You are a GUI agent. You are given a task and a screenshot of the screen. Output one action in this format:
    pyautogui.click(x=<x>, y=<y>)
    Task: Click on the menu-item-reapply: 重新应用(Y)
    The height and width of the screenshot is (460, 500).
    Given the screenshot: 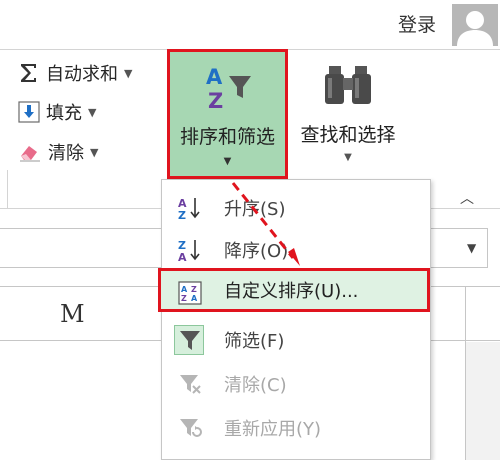 What is the action you would take?
    pyautogui.click(x=296, y=428)
    